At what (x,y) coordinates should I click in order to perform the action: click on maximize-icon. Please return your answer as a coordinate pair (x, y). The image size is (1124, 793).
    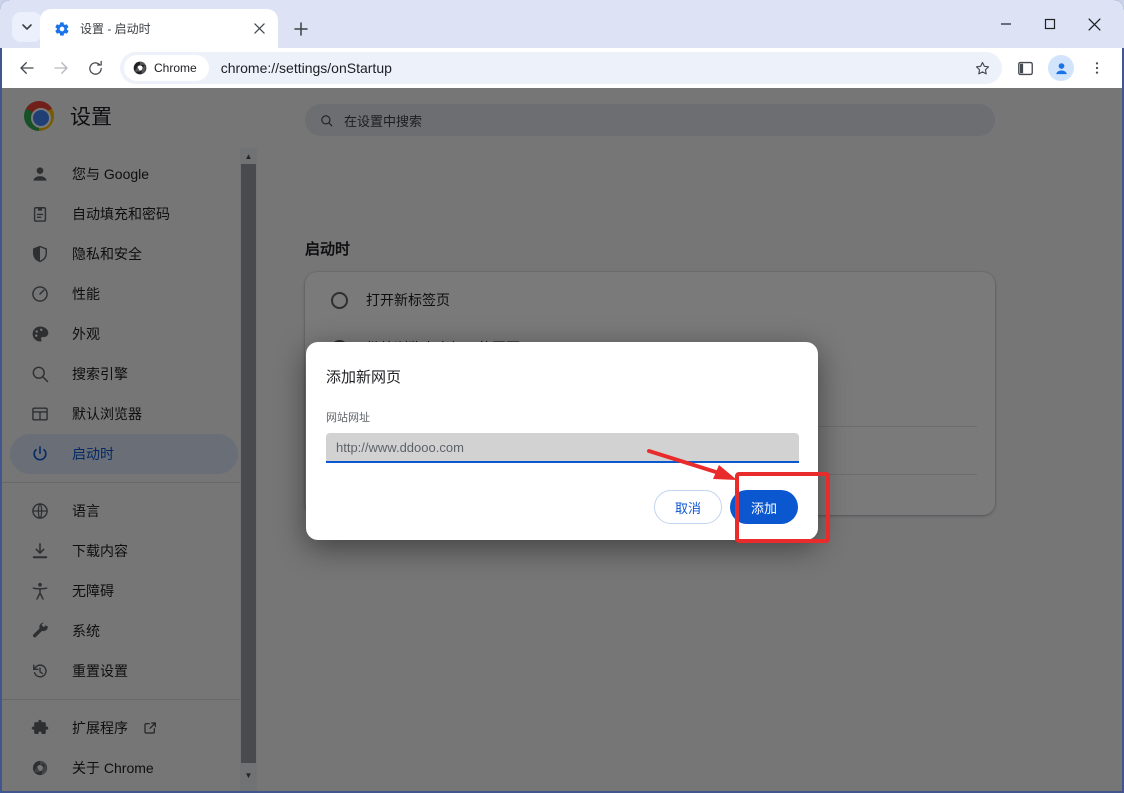
    Looking at the image, I should click on (1050, 24).